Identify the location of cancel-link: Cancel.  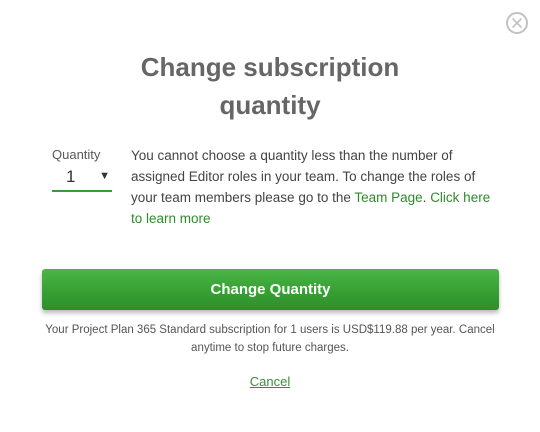
(270, 381).